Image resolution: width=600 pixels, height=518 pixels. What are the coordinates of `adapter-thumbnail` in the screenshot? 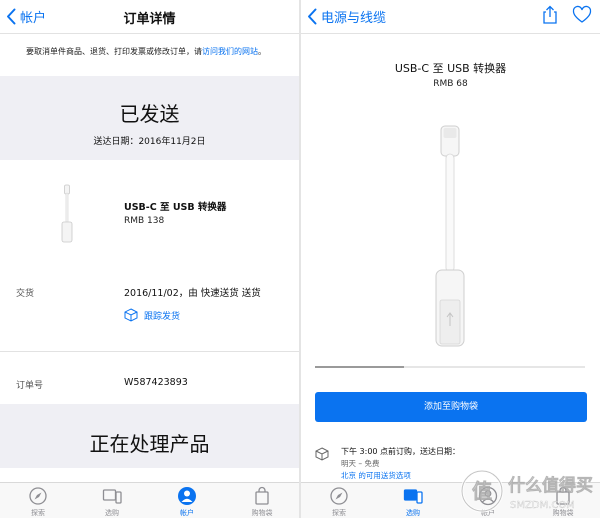 It's located at (67, 213).